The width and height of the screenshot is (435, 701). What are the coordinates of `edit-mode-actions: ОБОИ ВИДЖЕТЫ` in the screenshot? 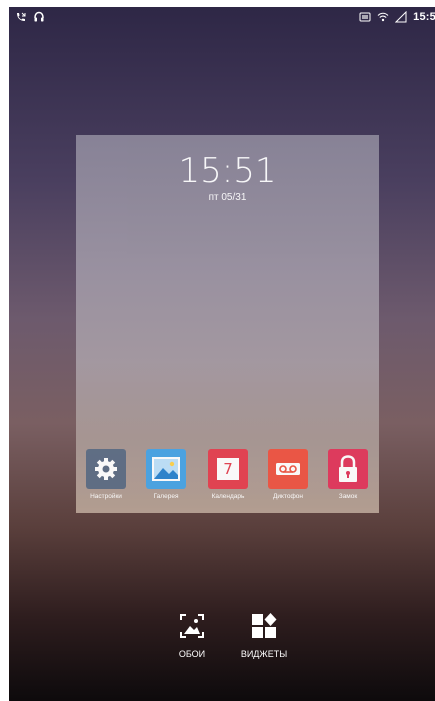 It's located at (222, 647).